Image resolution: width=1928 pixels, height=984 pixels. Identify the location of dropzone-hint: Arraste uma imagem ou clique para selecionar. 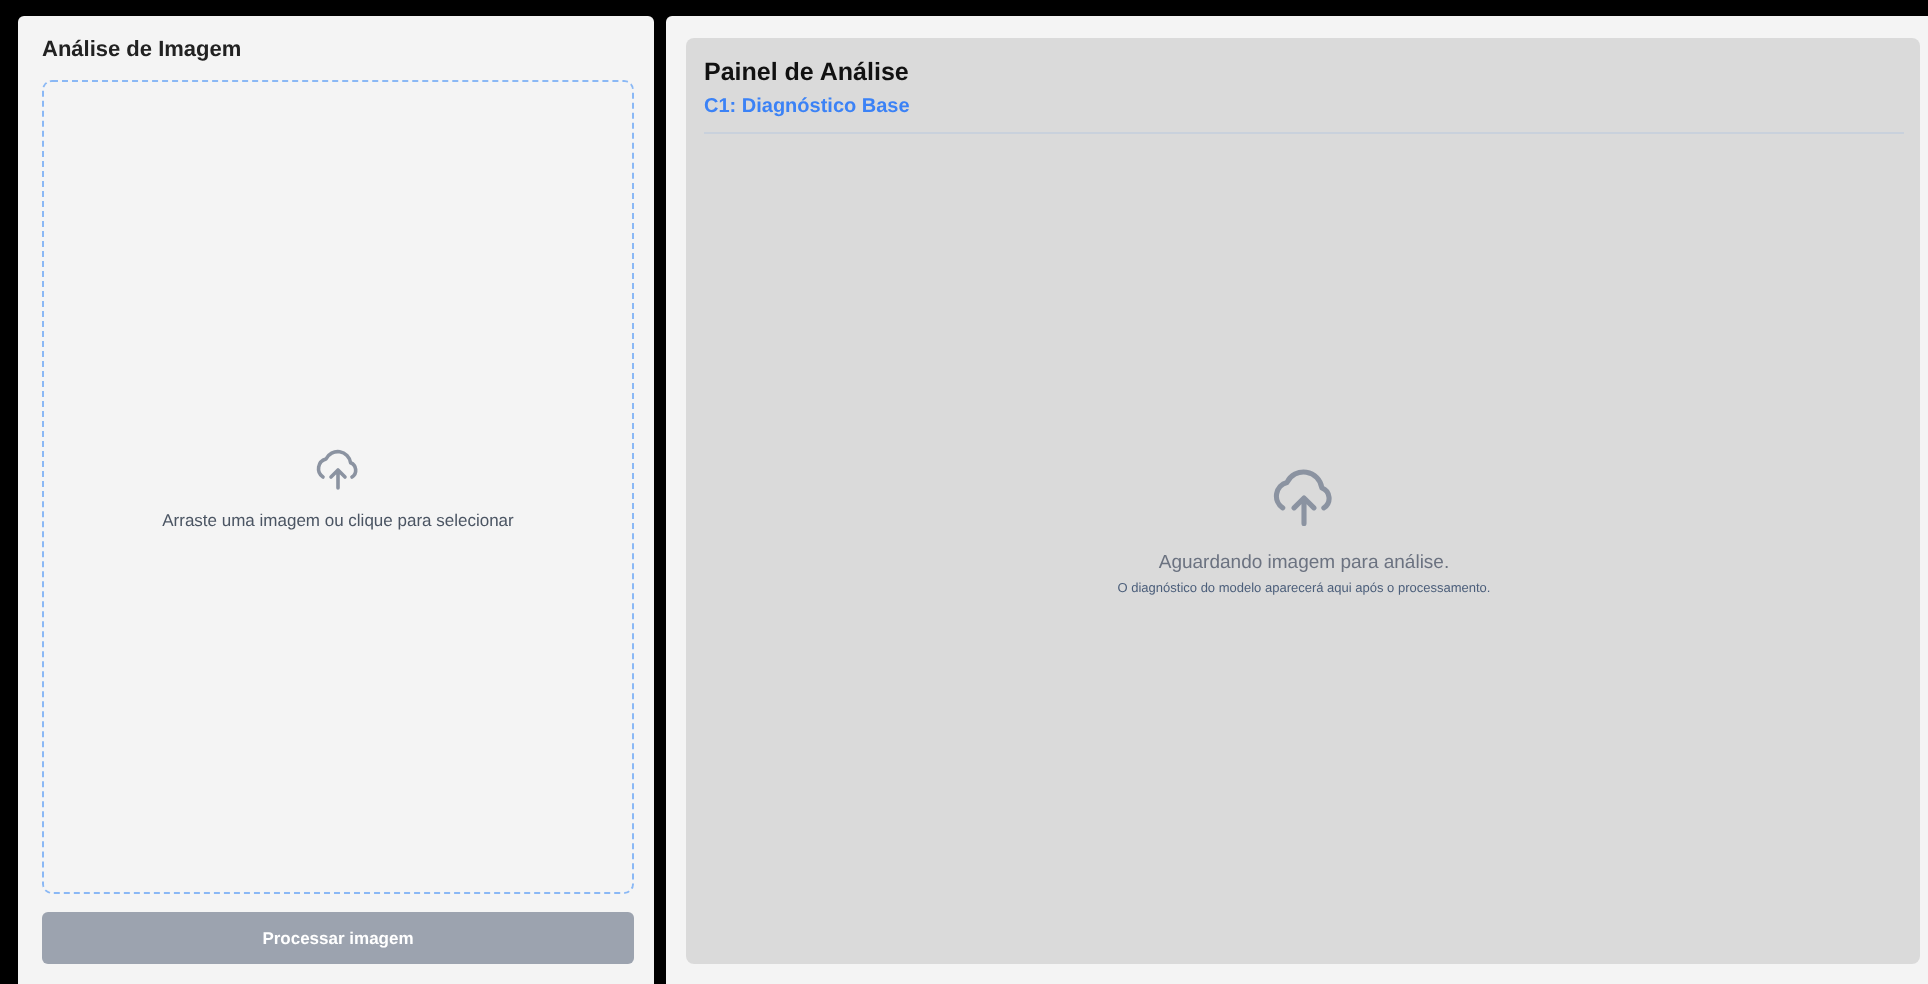
(338, 519).